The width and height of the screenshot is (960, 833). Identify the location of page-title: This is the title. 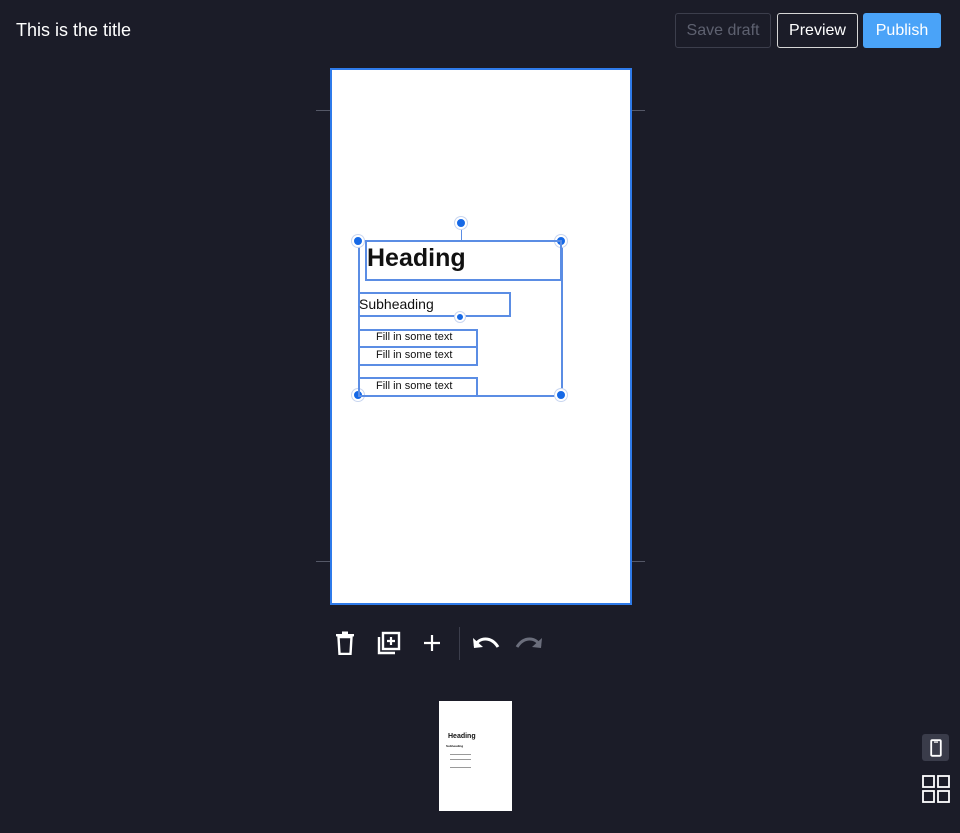
(74, 30).